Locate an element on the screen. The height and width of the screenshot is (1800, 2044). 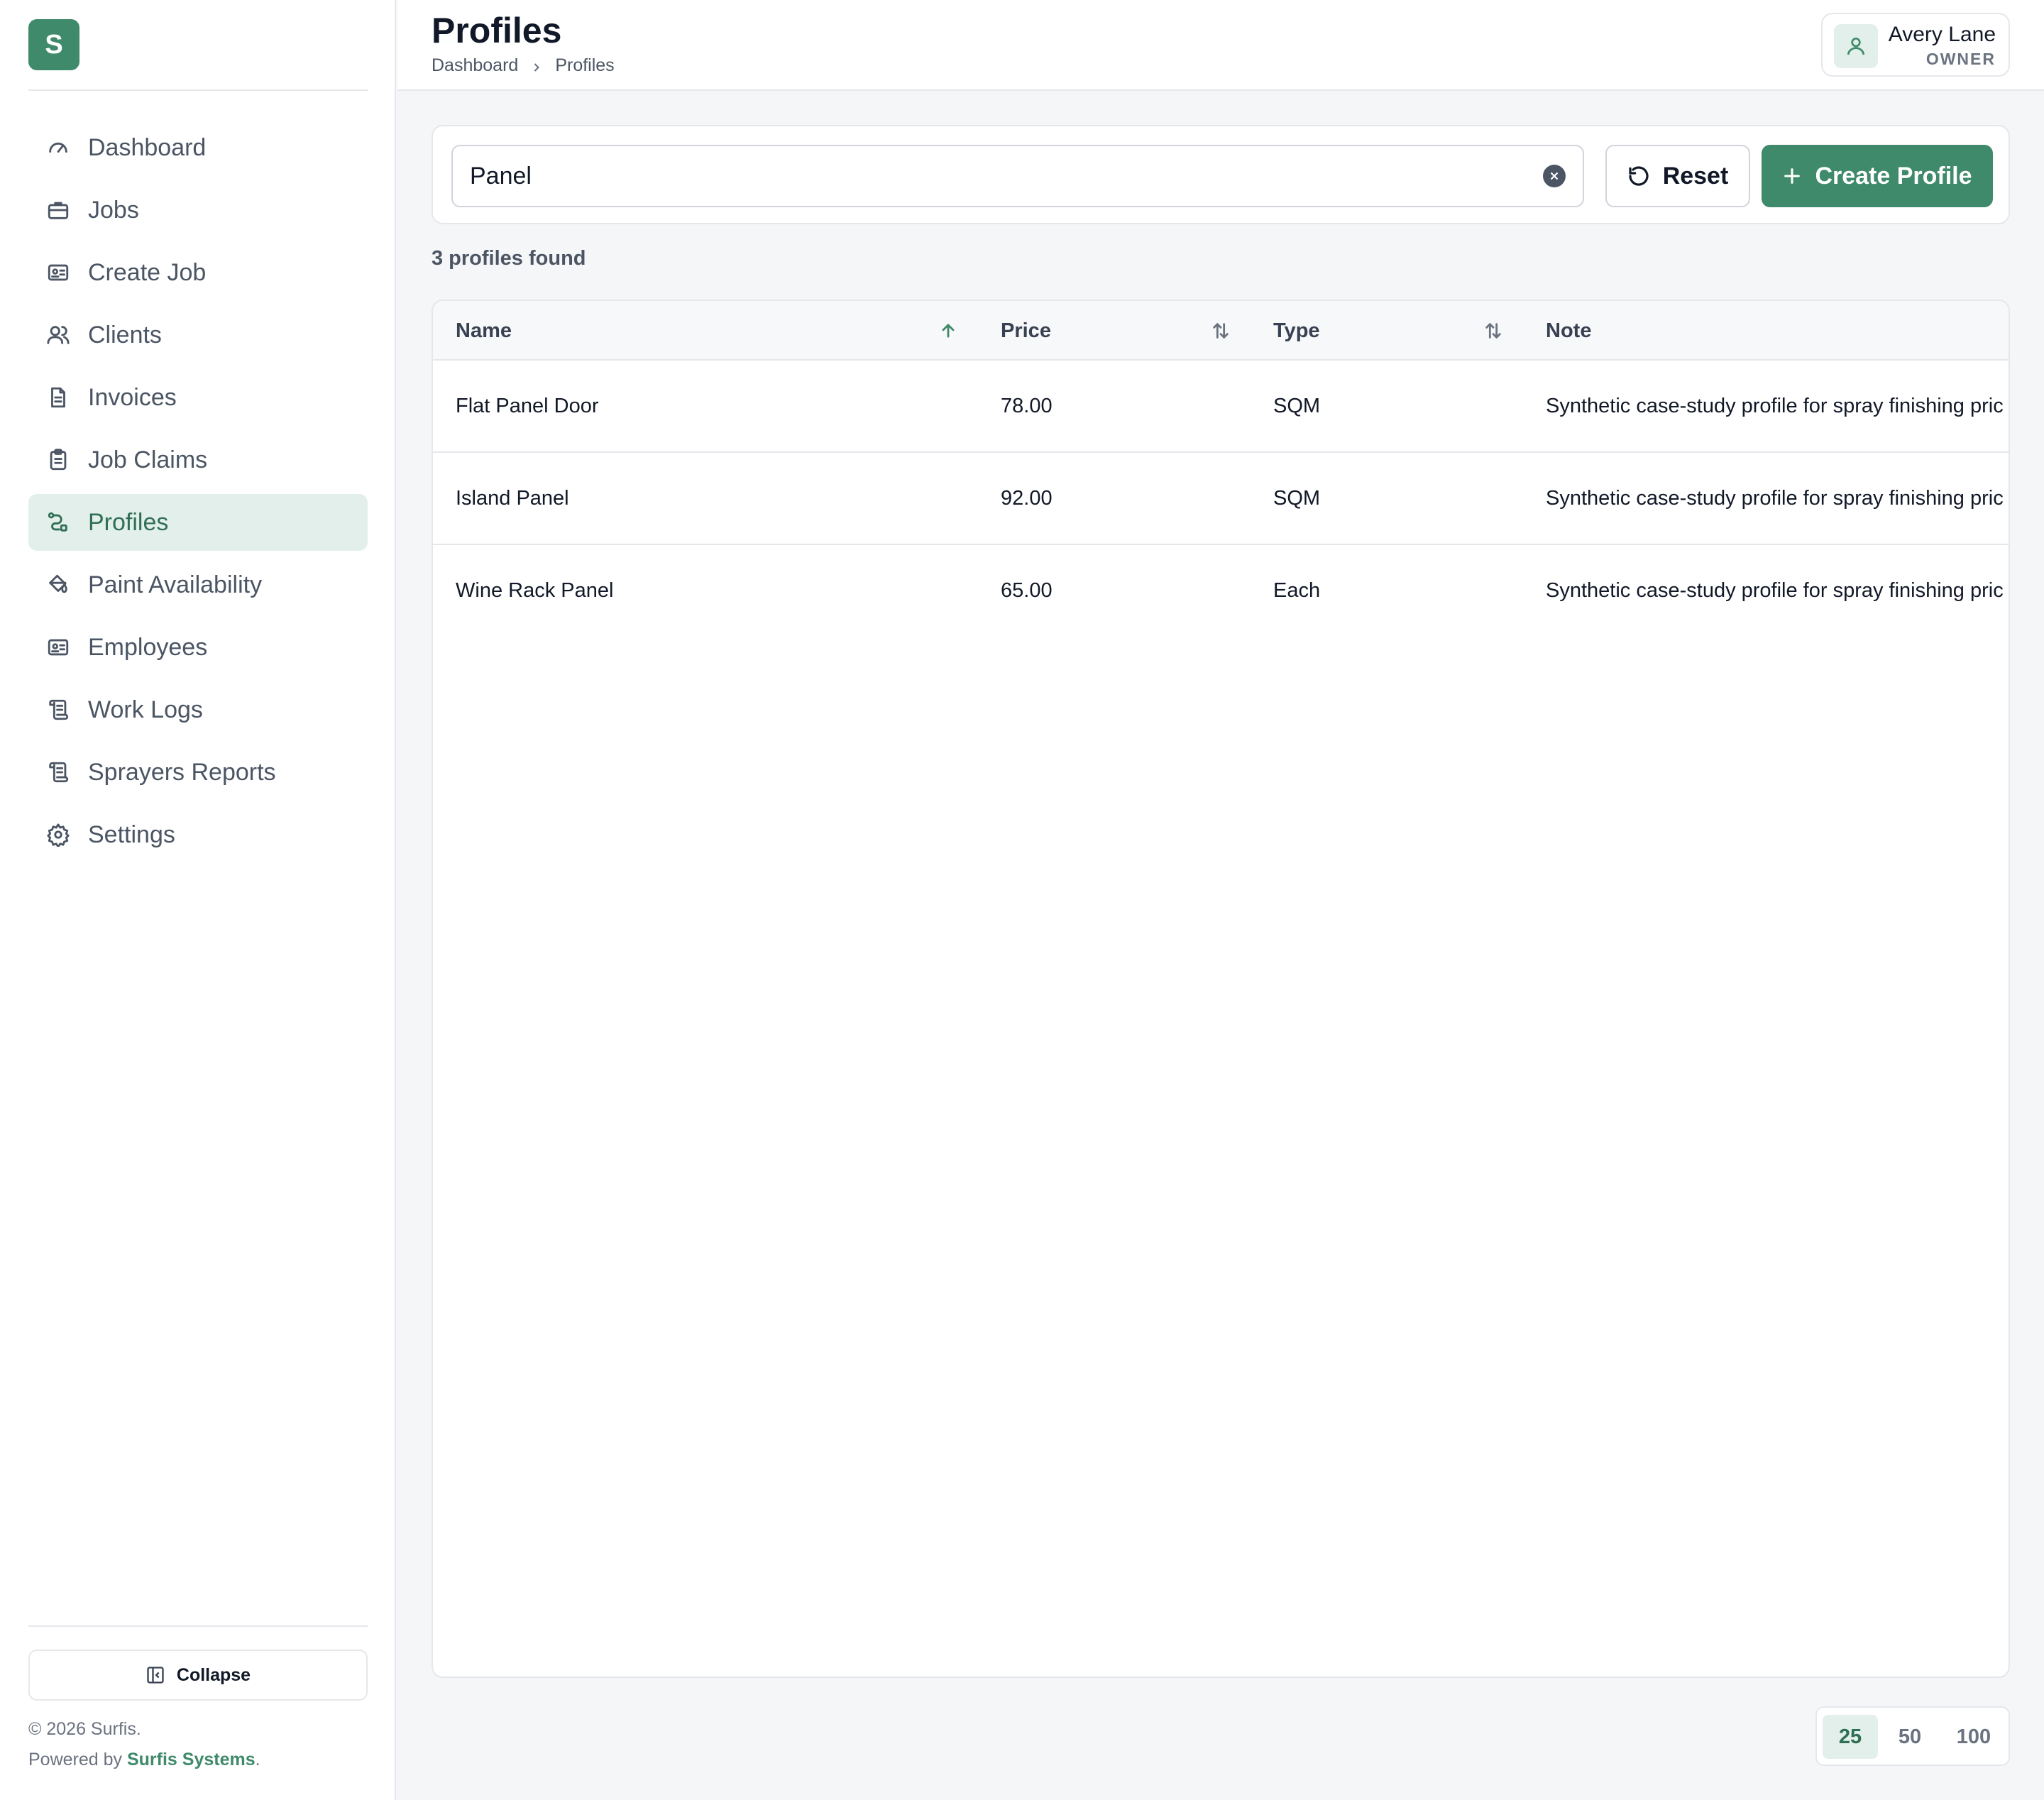
sidebar-item-job-claims: Job Claims is located at coordinates (198, 460).